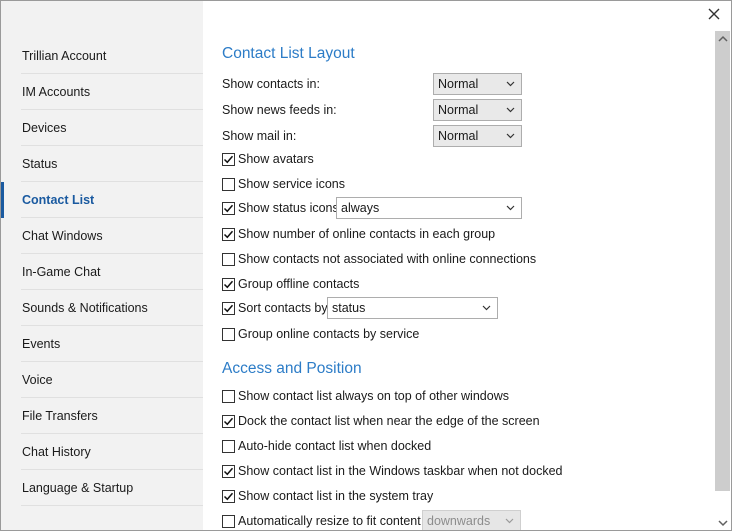 This screenshot has height=531, width=732. What do you see at coordinates (102, 416) in the screenshot?
I see `sidebar-item-file-transfers: File Transfers` at bounding box center [102, 416].